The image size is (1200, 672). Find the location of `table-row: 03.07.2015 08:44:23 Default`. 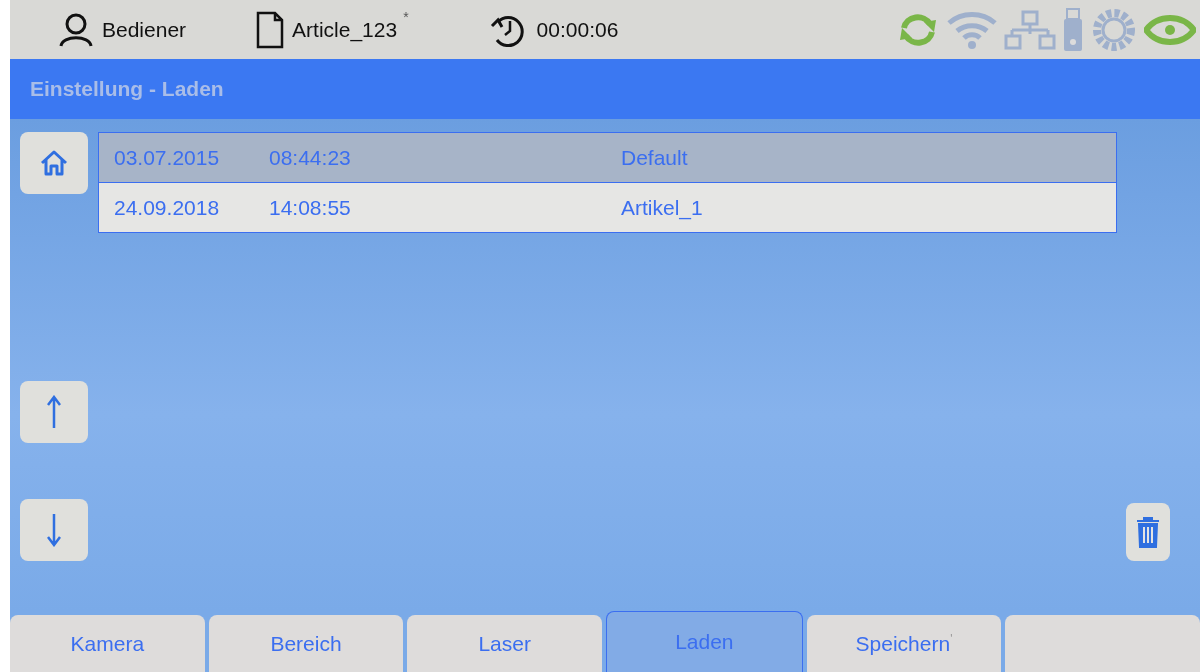

table-row: 03.07.2015 08:44:23 Default is located at coordinates (607, 158).